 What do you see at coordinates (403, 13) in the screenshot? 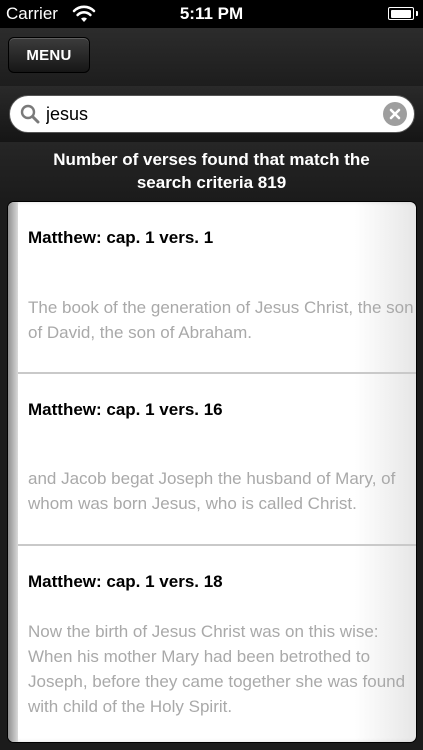
I see `battery-icon` at bounding box center [403, 13].